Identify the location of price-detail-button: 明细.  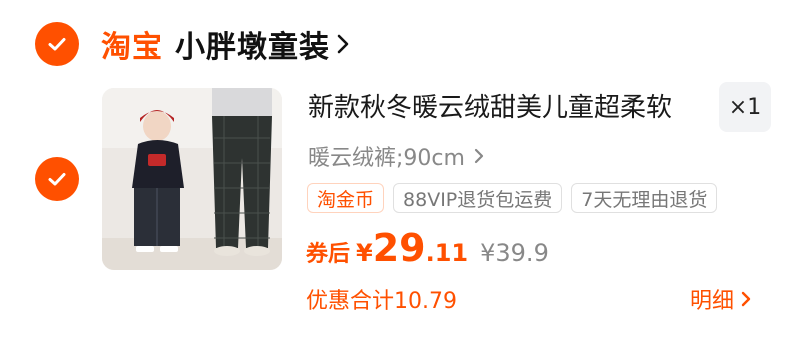
(721, 299).